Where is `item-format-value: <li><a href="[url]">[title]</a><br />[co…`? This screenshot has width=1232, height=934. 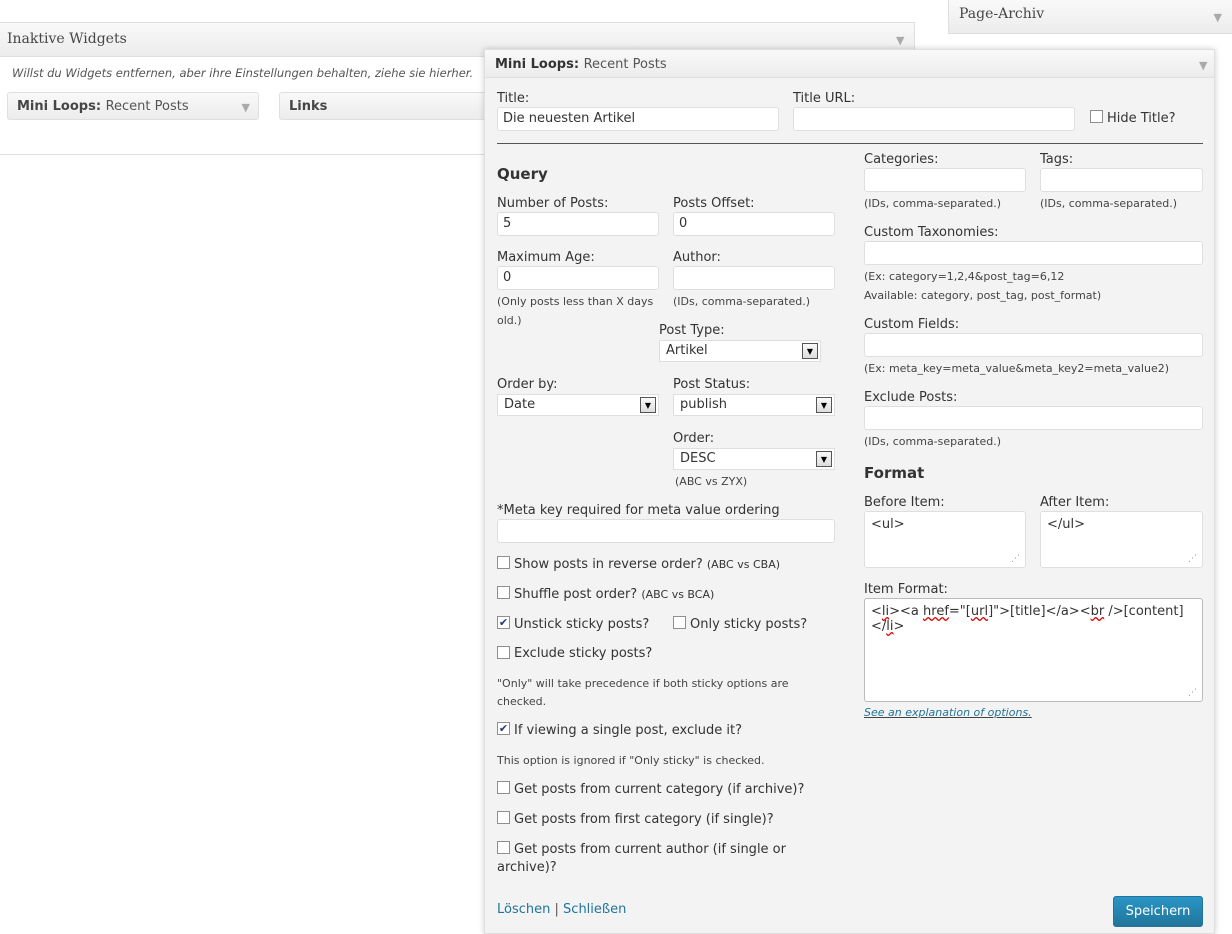
item-format-value: <li><a href="[url]">[title]</a><br />[co… is located at coordinates (1027, 619).